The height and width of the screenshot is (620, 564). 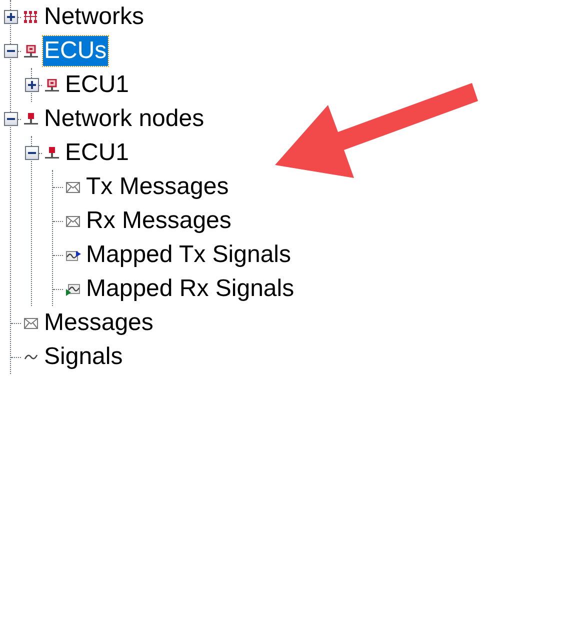 What do you see at coordinates (75, 51) in the screenshot?
I see `tree-item: ECUs` at bounding box center [75, 51].